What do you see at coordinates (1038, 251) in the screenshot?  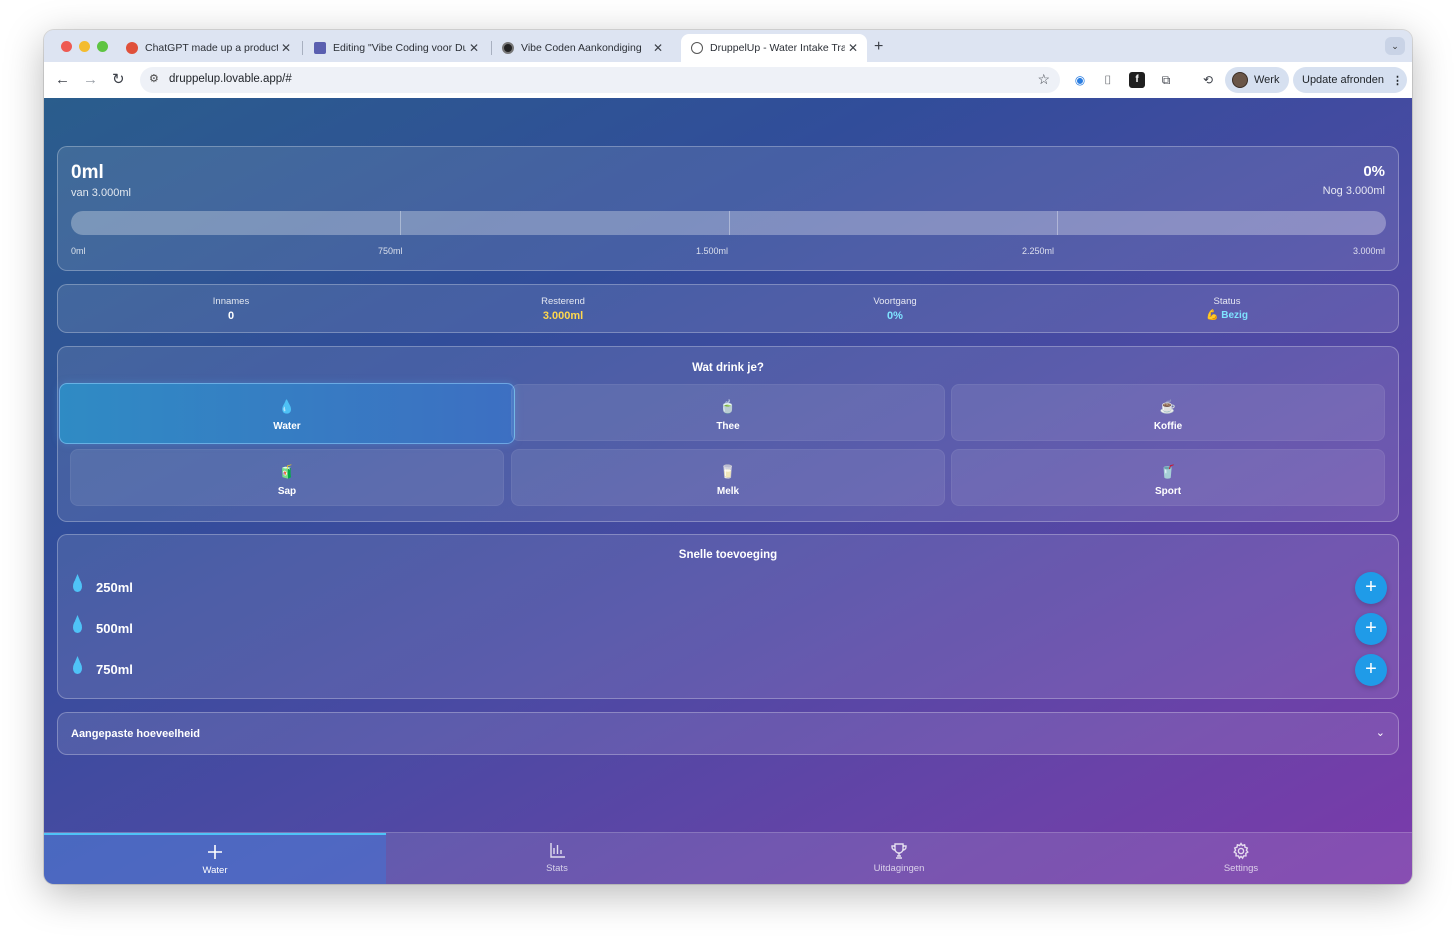 I see `scale-label: 2.250ml` at bounding box center [1038, 251].